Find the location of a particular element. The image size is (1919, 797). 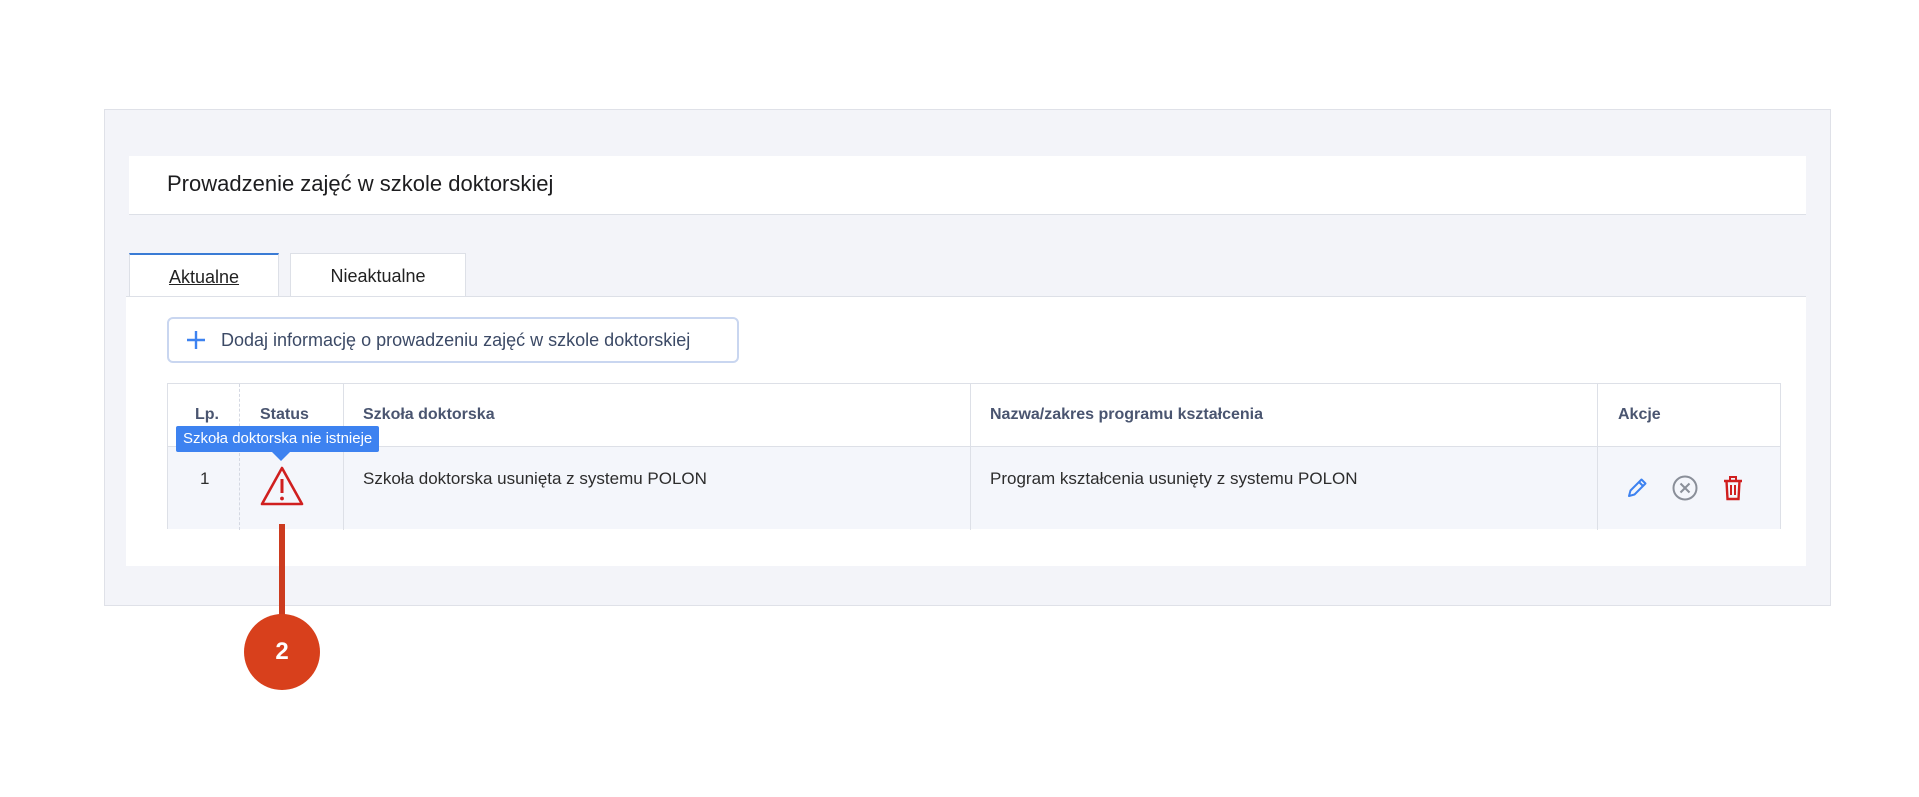

edit-icon is located at coordinates (1637, 488).